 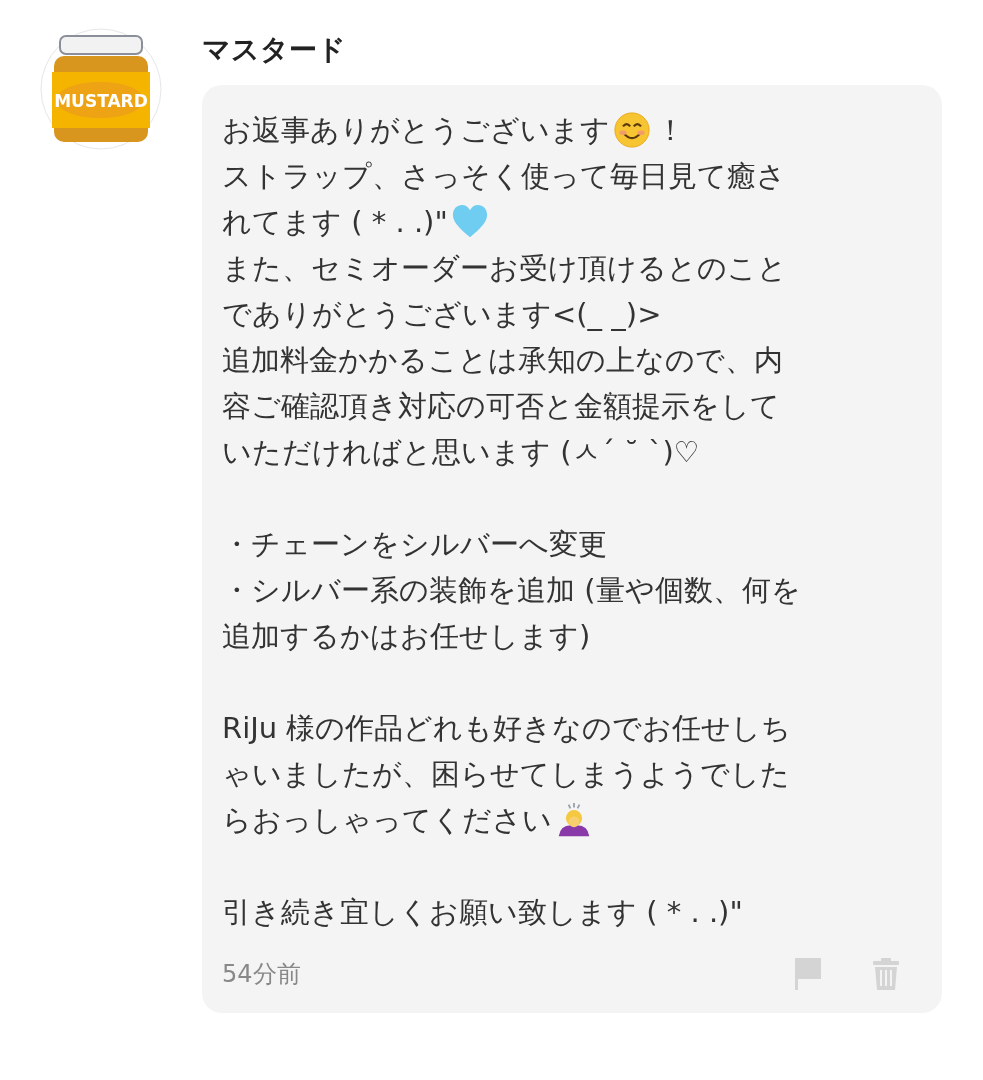 I want to click on delete-icon, so click(x=886, y=974).